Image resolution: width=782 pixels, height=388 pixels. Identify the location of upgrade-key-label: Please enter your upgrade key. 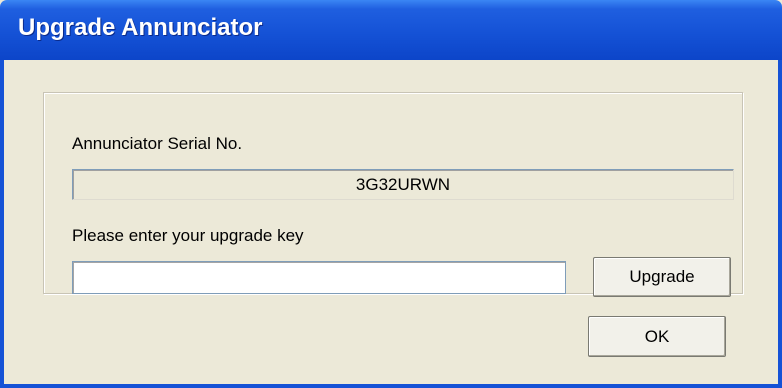
(188, 235).